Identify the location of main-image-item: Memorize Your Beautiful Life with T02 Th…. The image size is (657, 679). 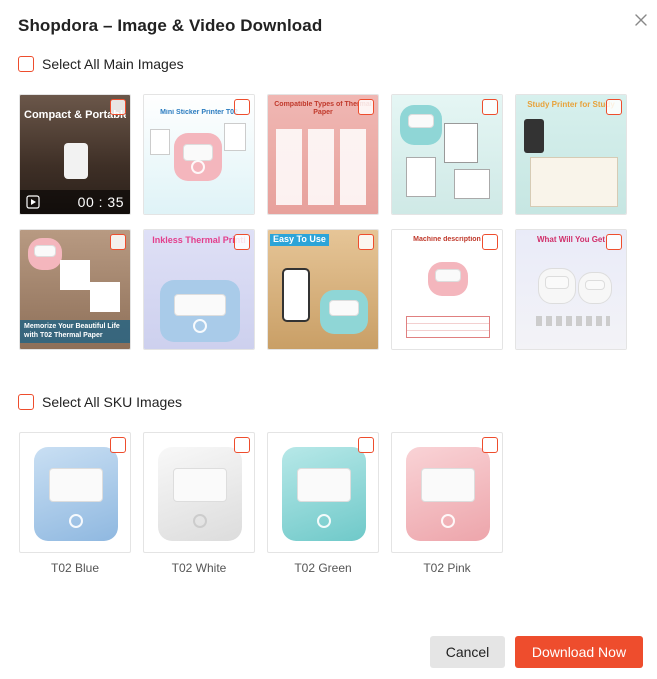
(75, 289).